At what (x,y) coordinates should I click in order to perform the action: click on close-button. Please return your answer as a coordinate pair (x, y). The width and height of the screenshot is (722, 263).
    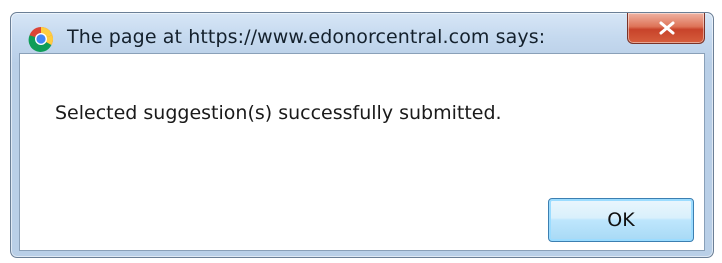
    Looking at the image, I should click on (666, 28).